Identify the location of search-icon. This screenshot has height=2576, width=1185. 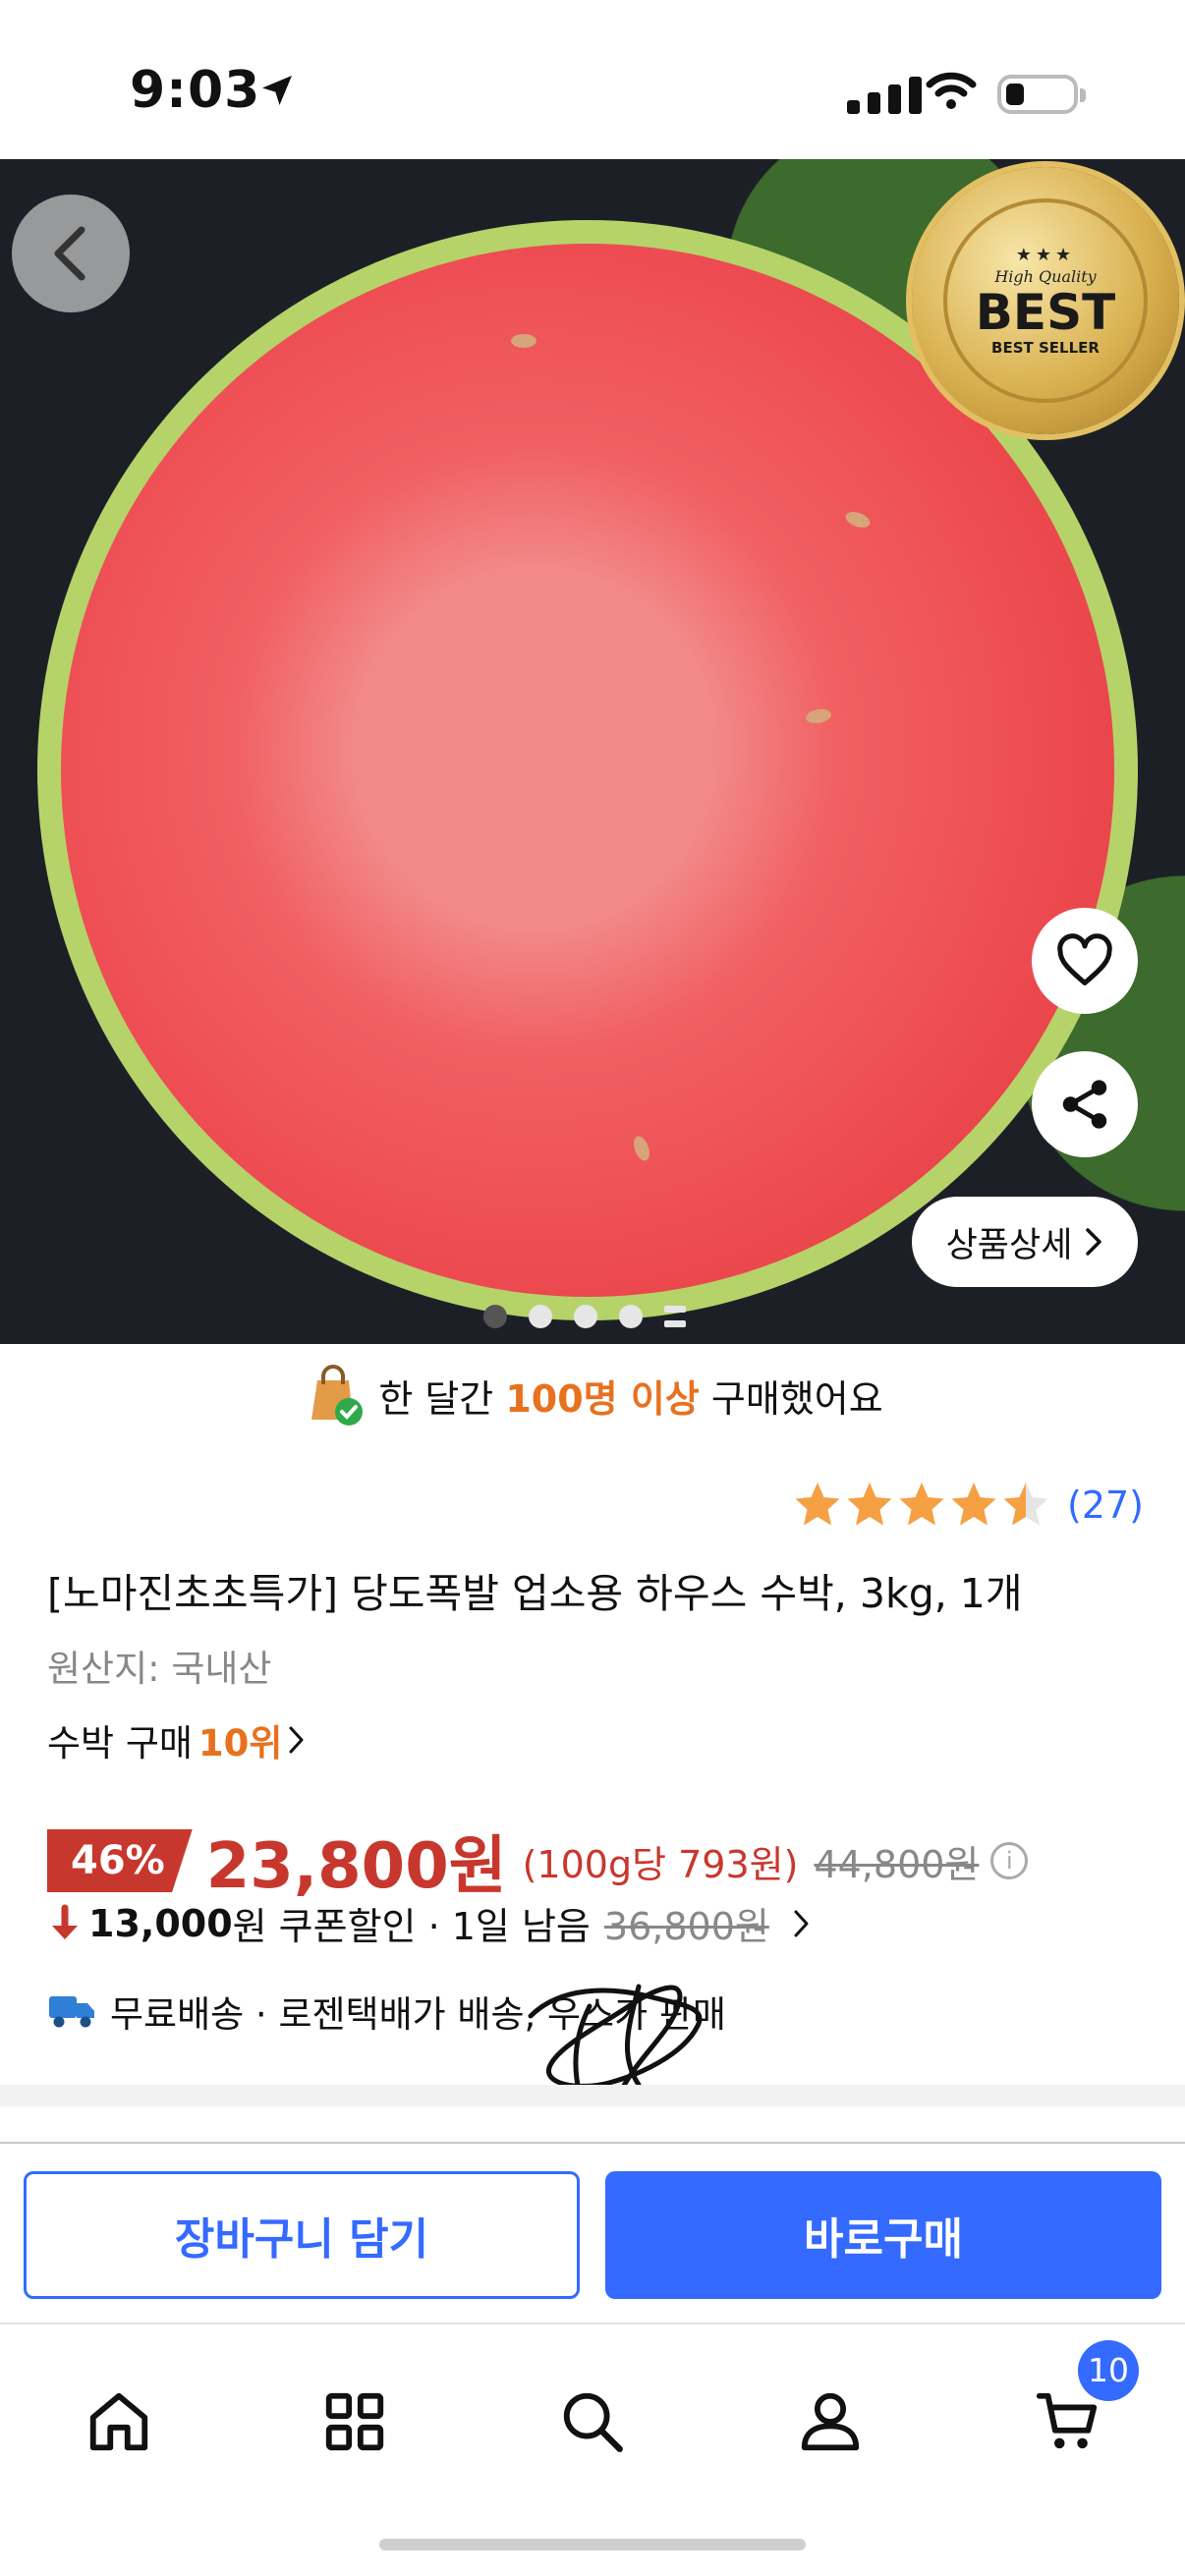
(593, 2422).